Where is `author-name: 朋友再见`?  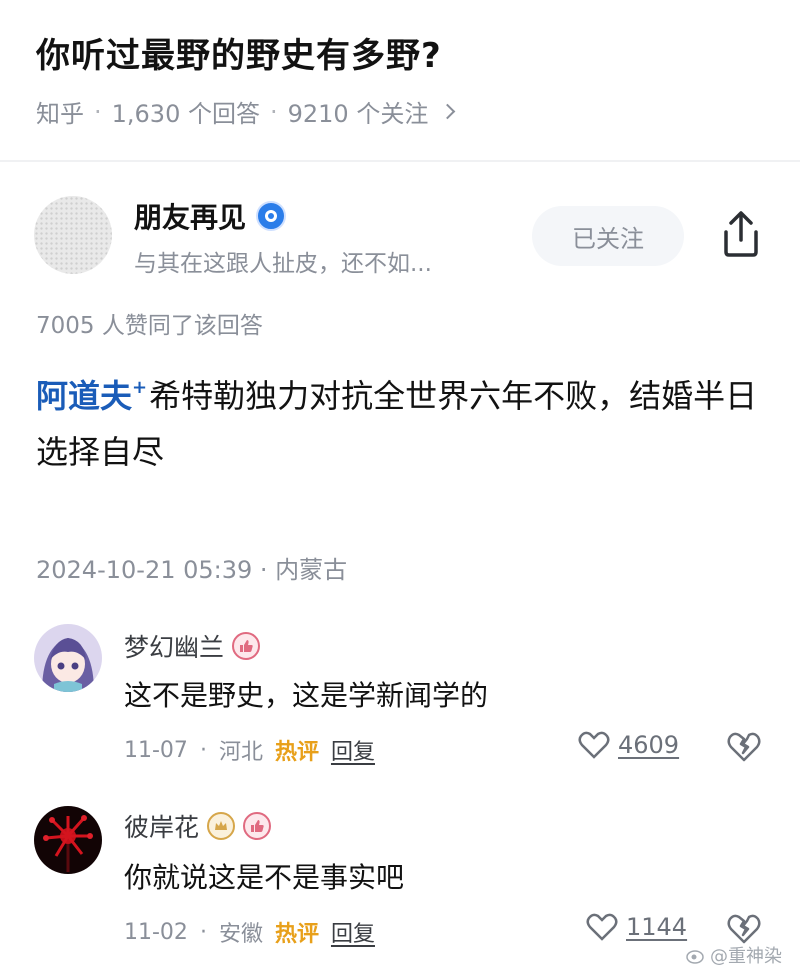
author-name: 朋友再见 is located at coordinates (190, 217).